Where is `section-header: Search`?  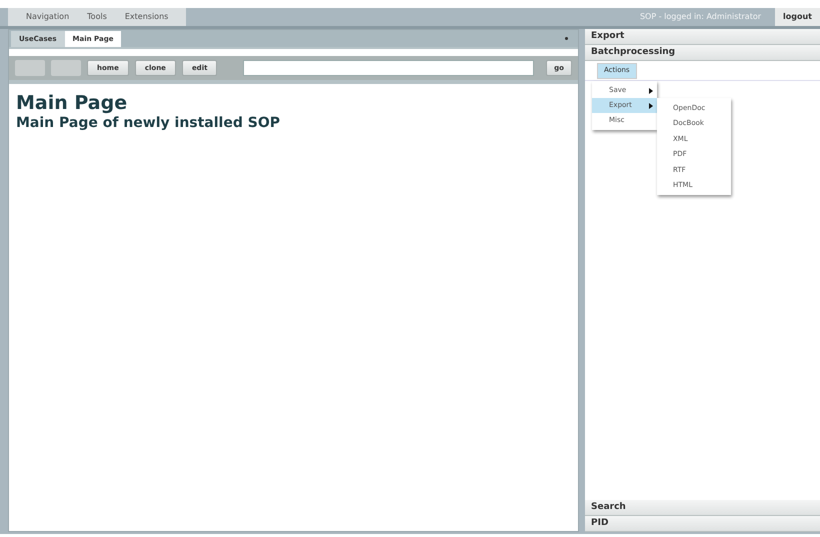
section-header: Search is located at coordinates (702, 508).